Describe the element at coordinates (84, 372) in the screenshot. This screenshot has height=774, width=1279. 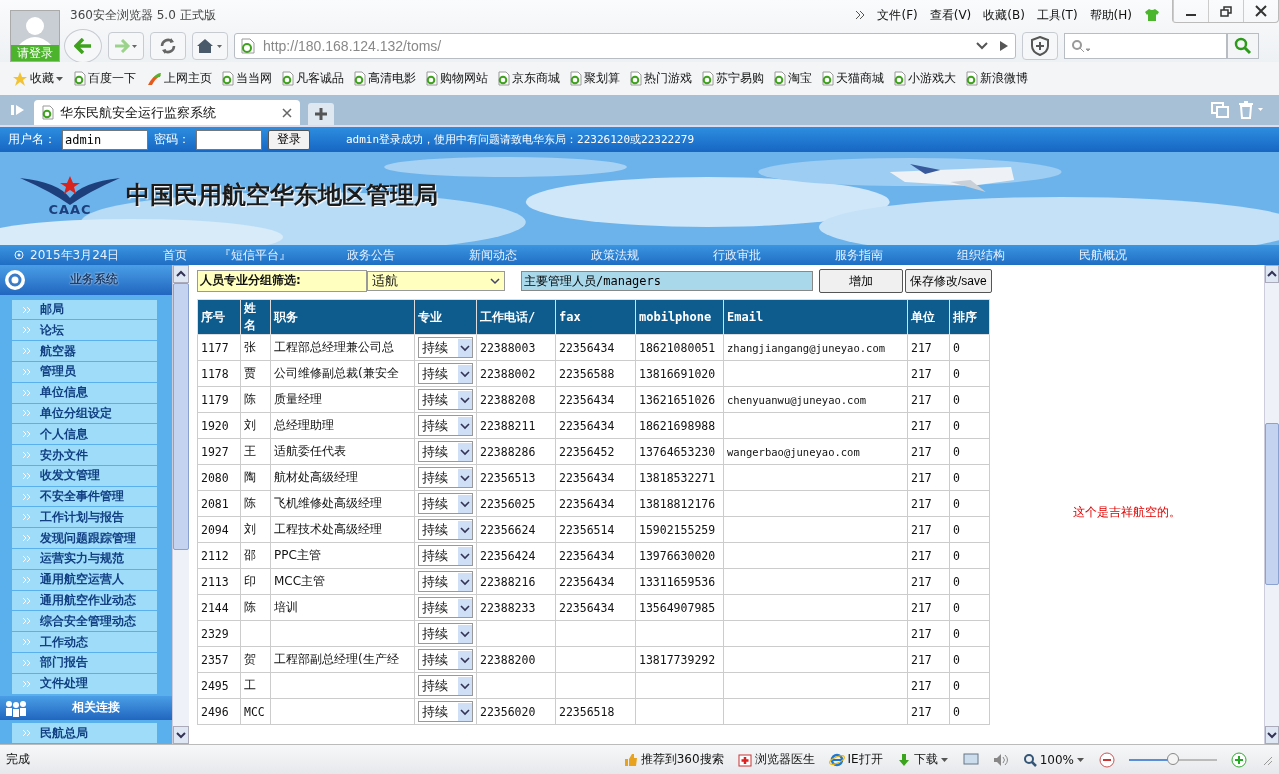
I see `sidebar-item: 管理员` at that location.